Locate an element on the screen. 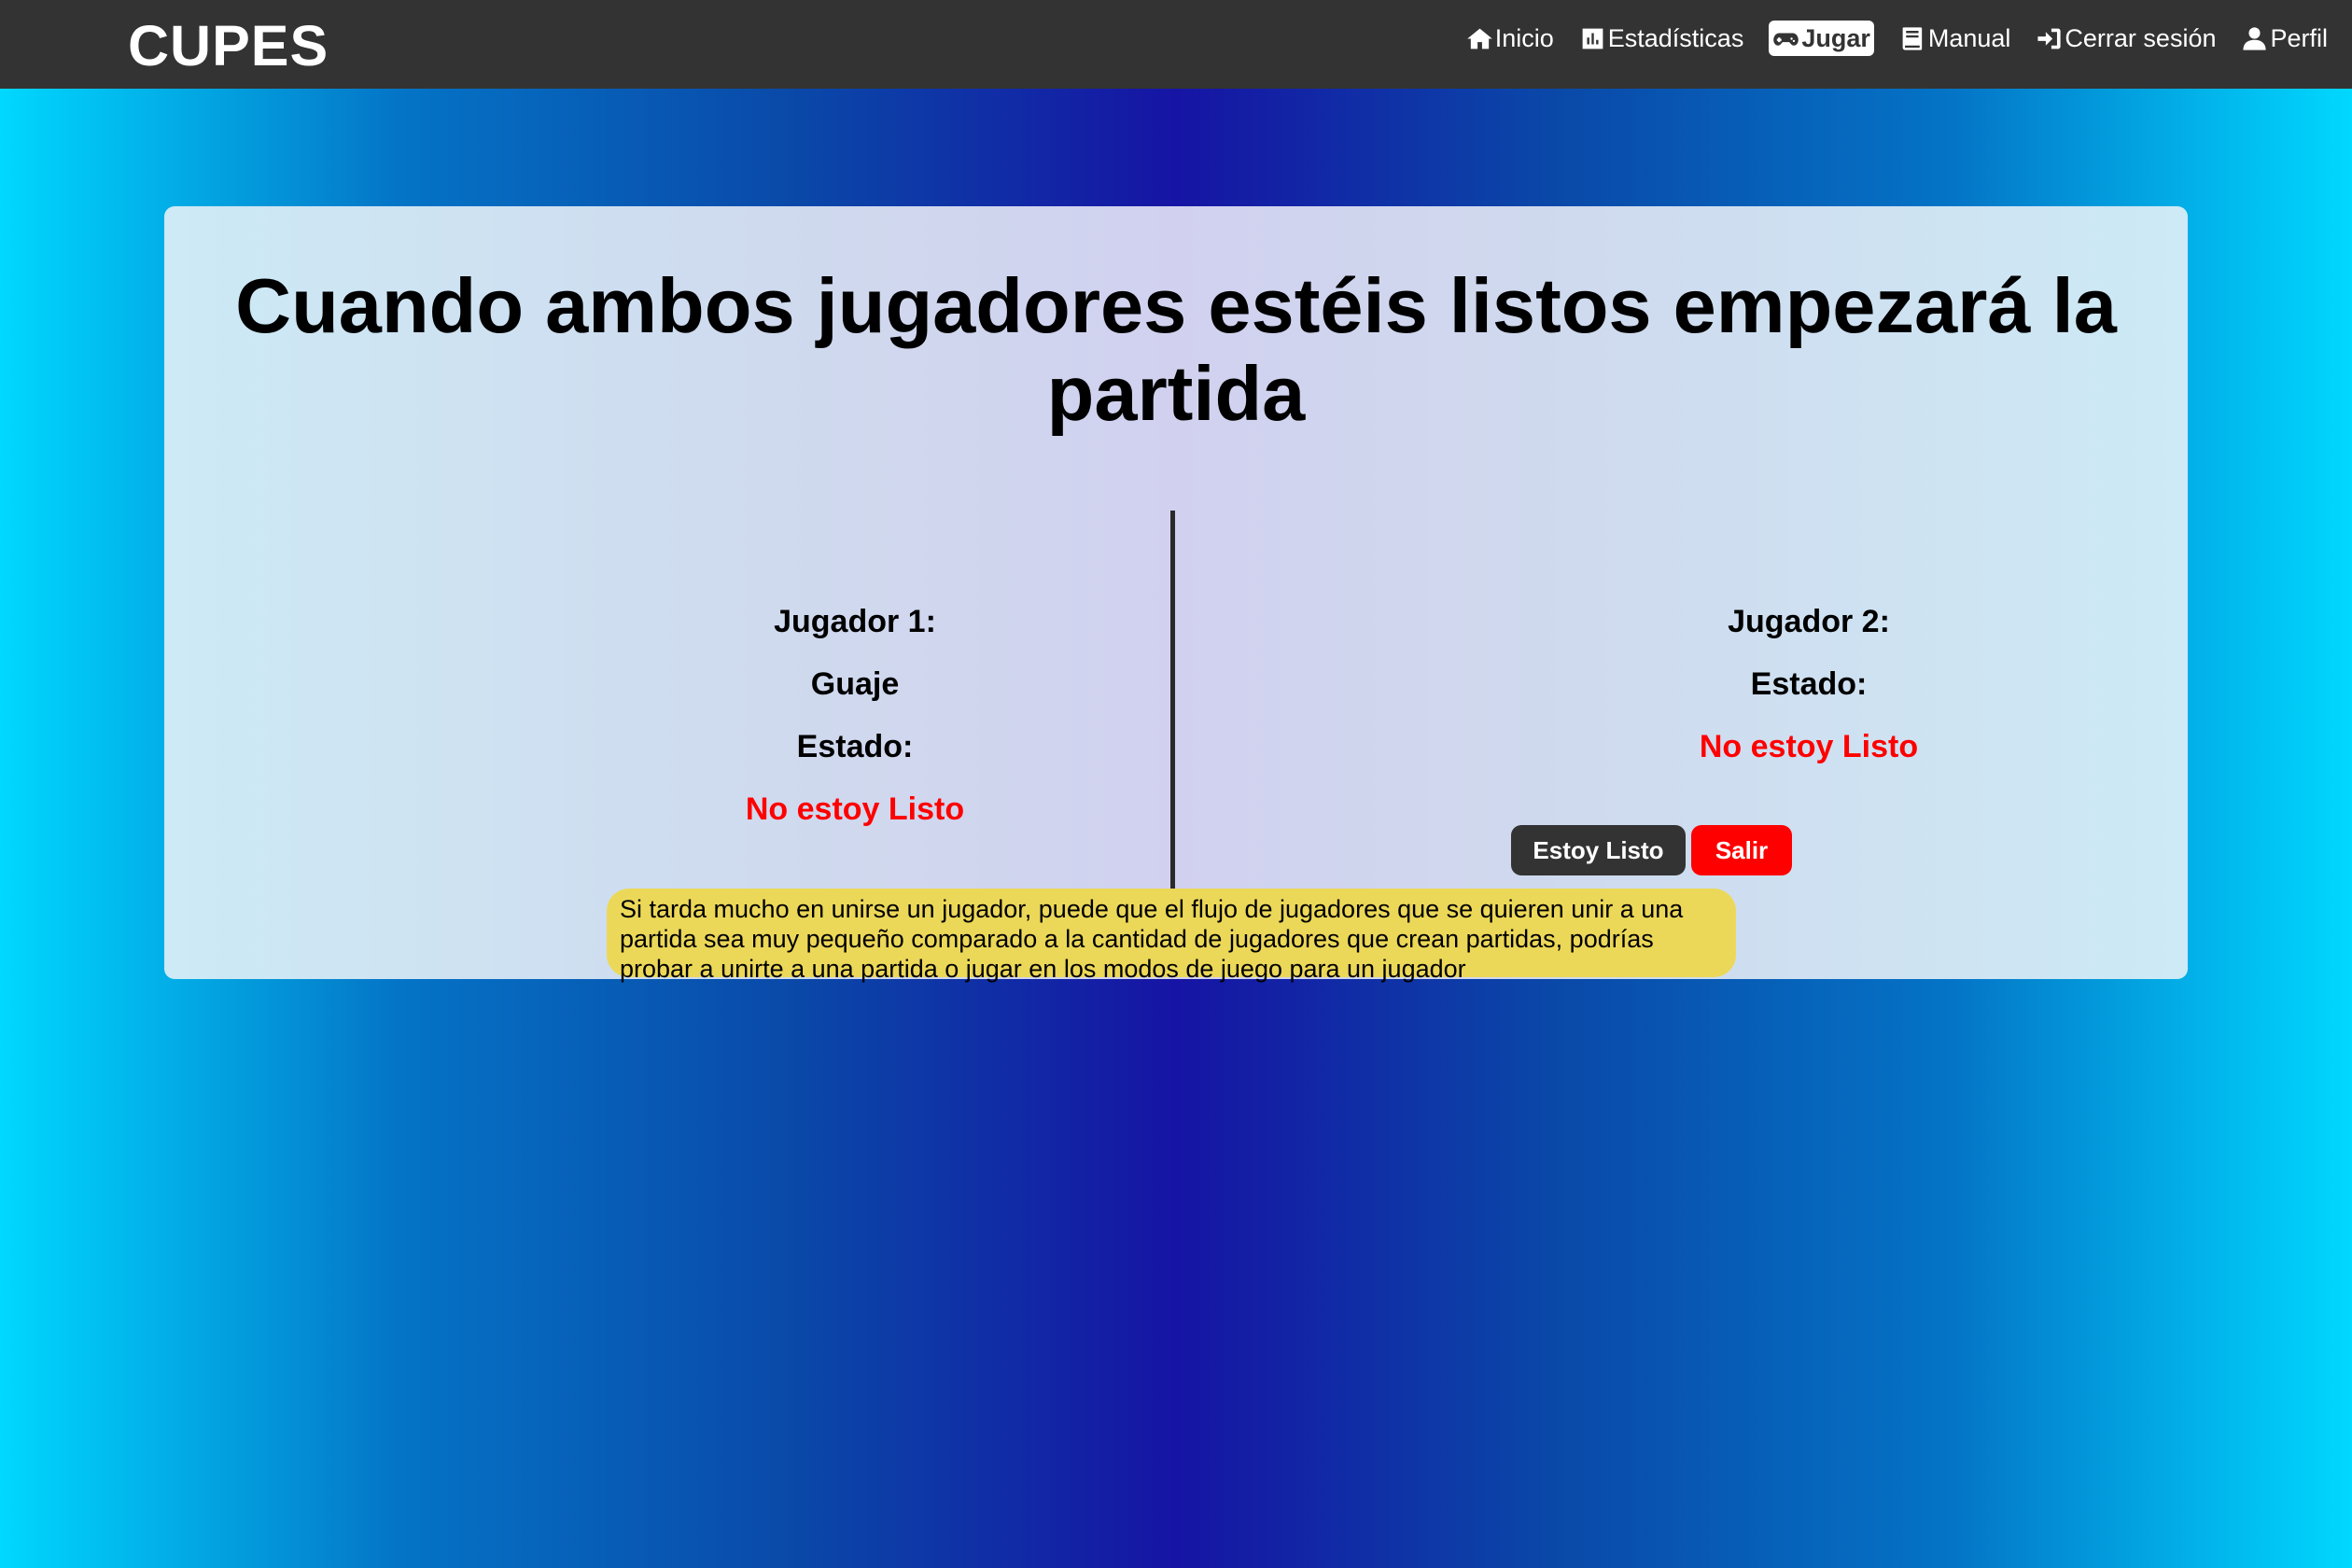 Image resolution: width=2352 pixels, height=1568 pixels. nav-item-inicio: Inicio is located at coordinates (1510, 38).